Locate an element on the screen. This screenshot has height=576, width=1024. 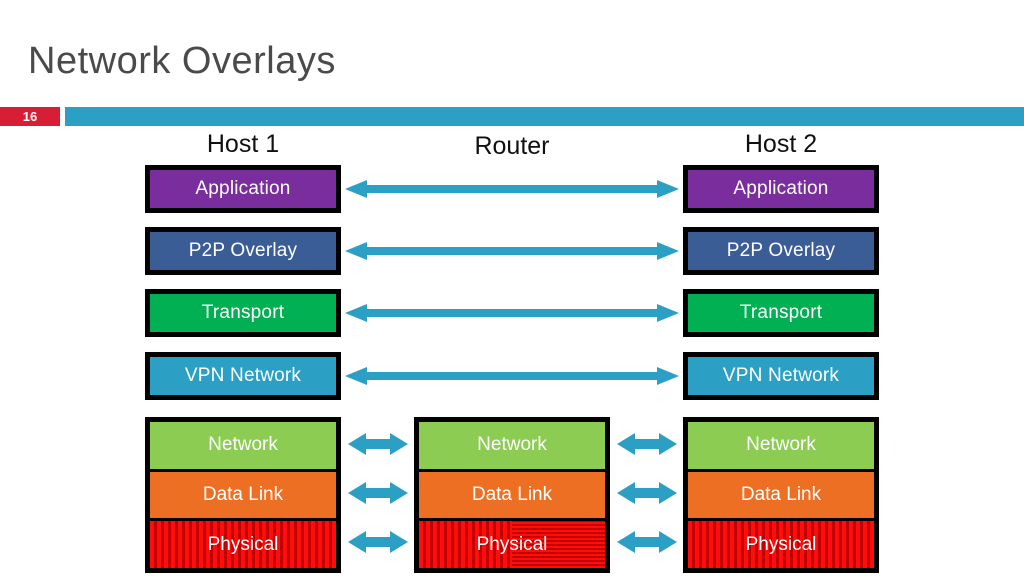
host1-layer-vpn-network: VPN Network is located at coordinates (243, 376).